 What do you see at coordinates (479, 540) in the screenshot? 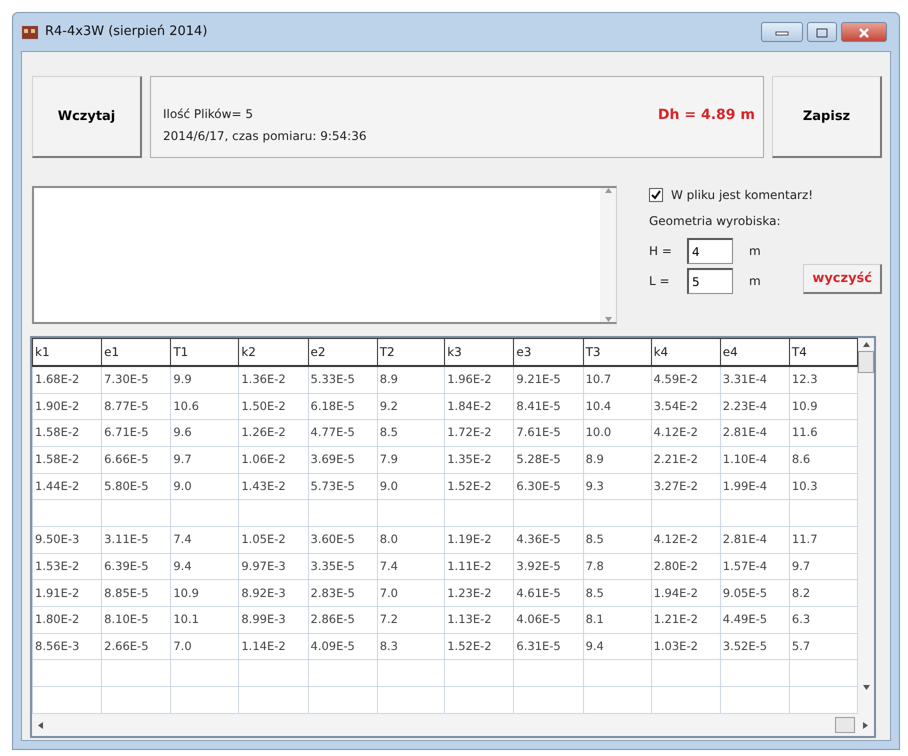
I see `table-cell: 1.19E-2` at bounding box center [479, 540].